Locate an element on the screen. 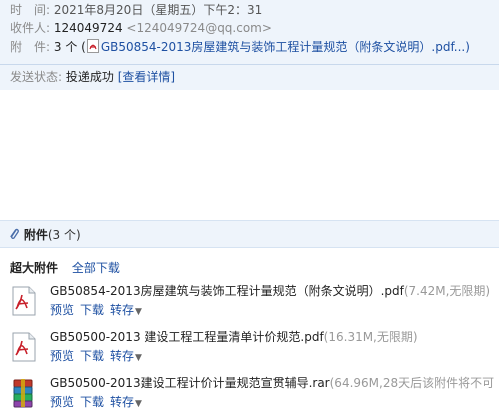 The height and width of the screenshot is (413, 499). rar-icon is located at coordinates (23, 393).